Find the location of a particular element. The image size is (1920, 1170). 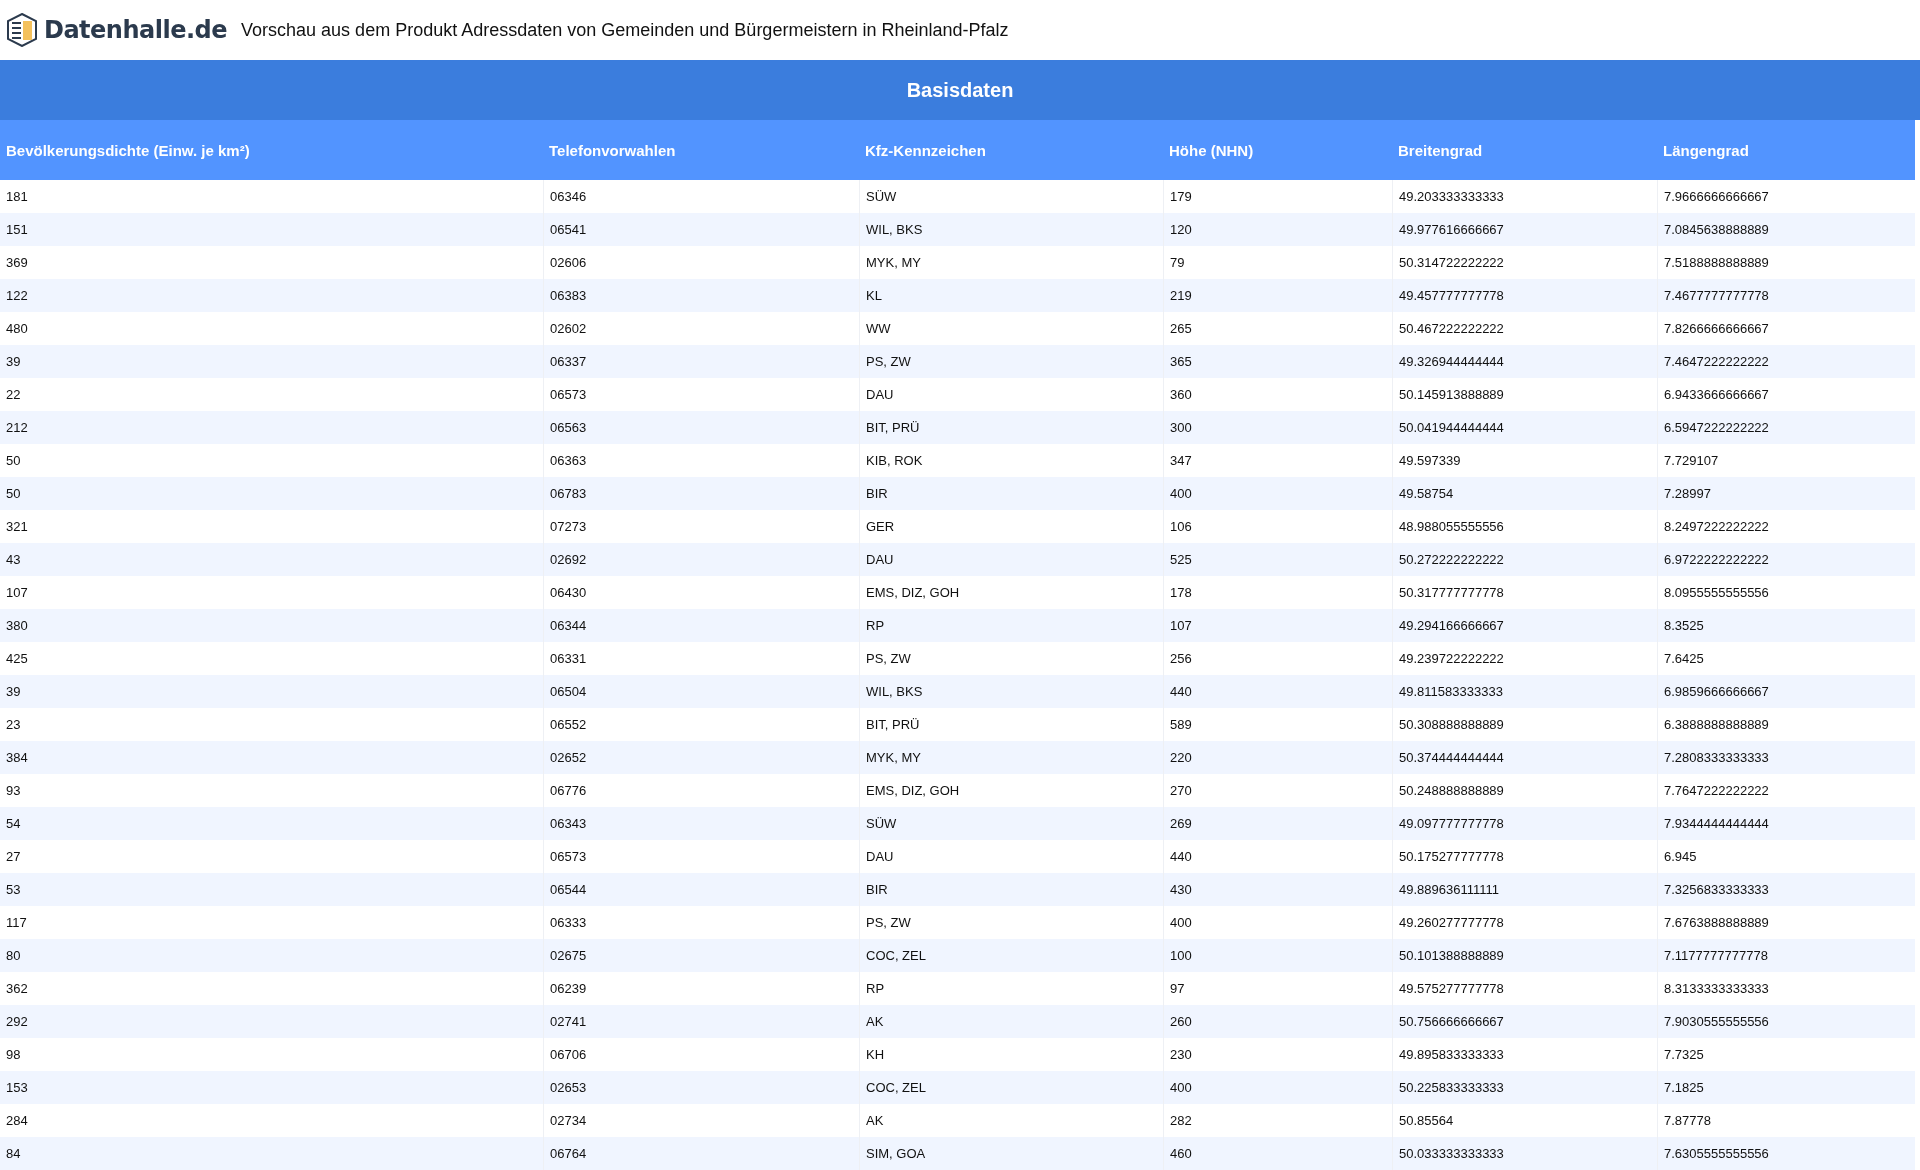

table-cell: BIT, PRÜ is located at coordinates (1011, 427).